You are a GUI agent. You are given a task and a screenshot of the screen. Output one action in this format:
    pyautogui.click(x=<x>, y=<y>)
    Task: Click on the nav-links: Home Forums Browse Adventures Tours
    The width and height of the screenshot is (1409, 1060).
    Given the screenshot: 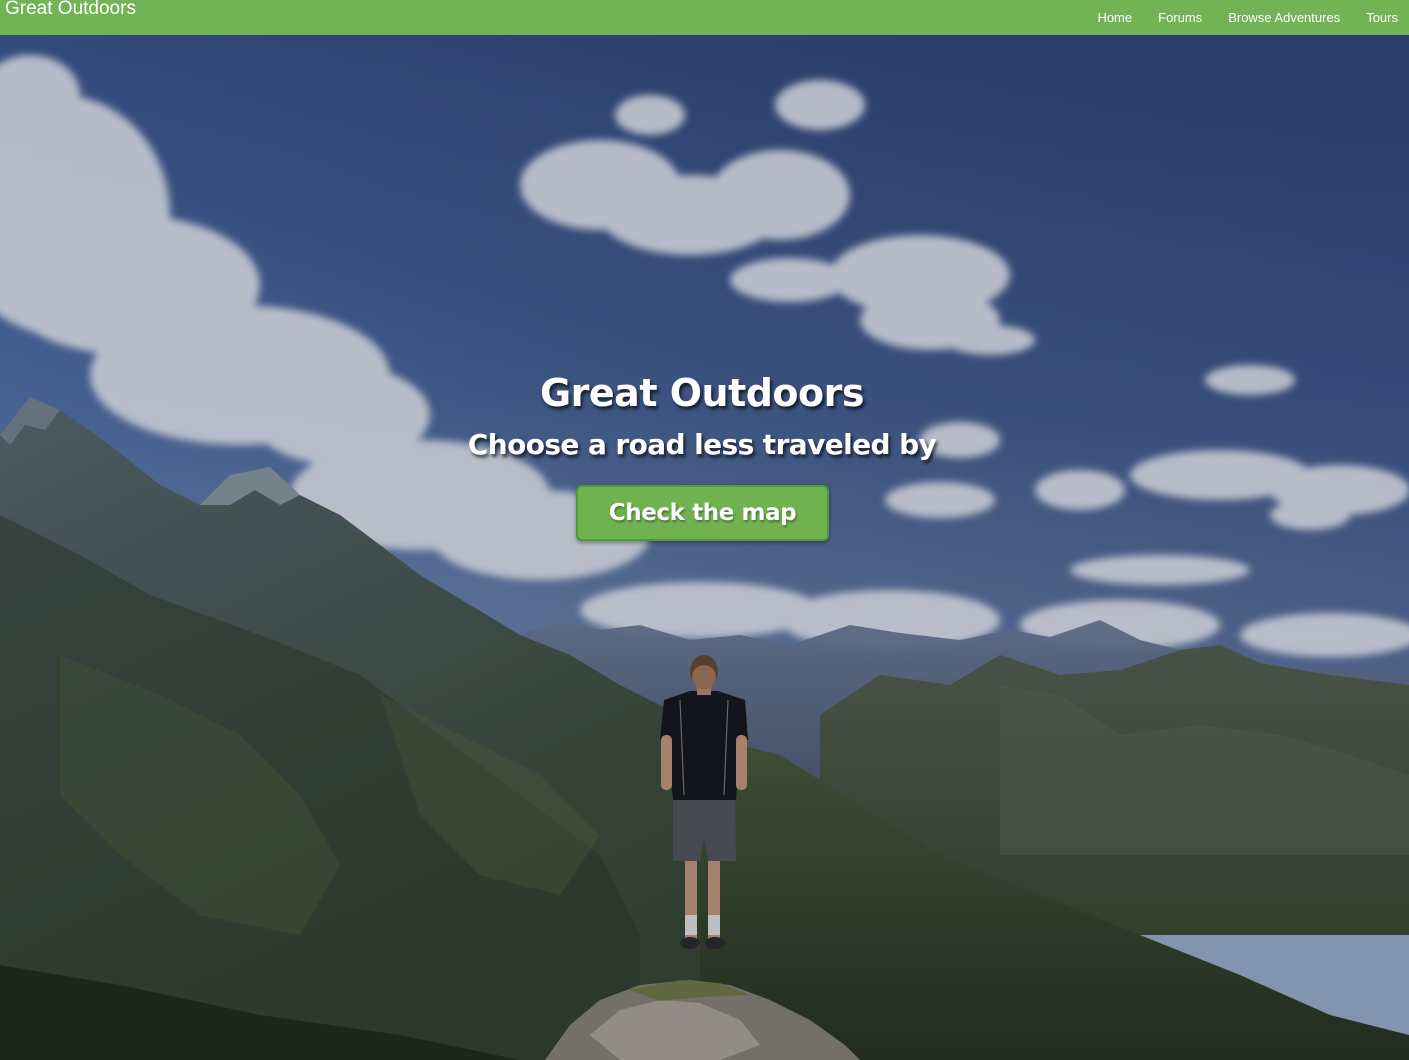 What is the action you would take?
    pyautogui.click(x=1245, y=17)
    